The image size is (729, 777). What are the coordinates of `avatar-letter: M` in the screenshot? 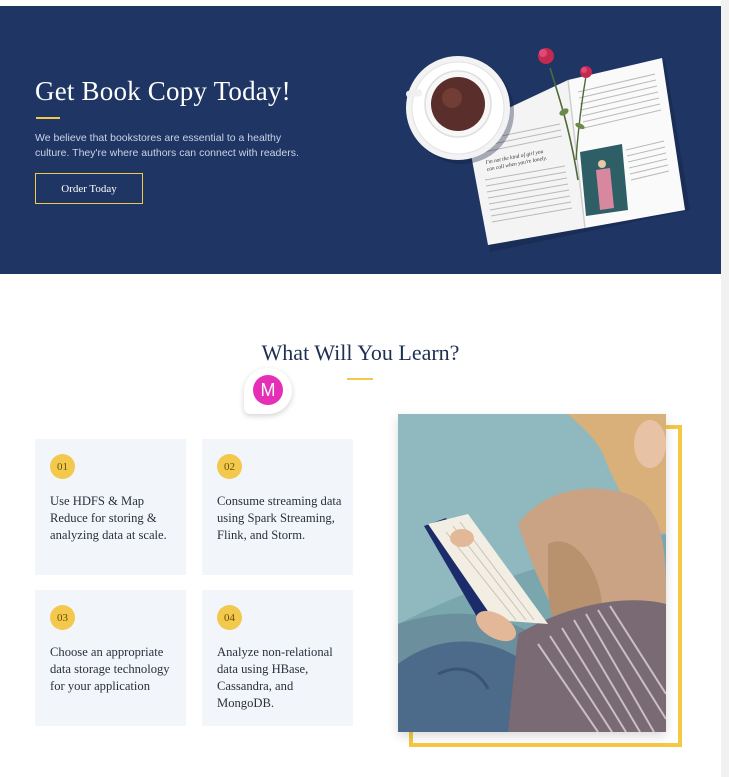 It's located at (268, 390).